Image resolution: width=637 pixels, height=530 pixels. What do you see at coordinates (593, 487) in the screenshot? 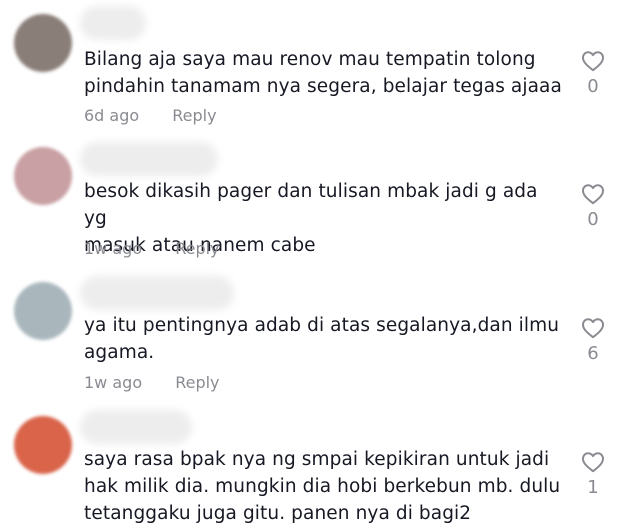
I see `like-count: 1` at bounding box center [593, 487].